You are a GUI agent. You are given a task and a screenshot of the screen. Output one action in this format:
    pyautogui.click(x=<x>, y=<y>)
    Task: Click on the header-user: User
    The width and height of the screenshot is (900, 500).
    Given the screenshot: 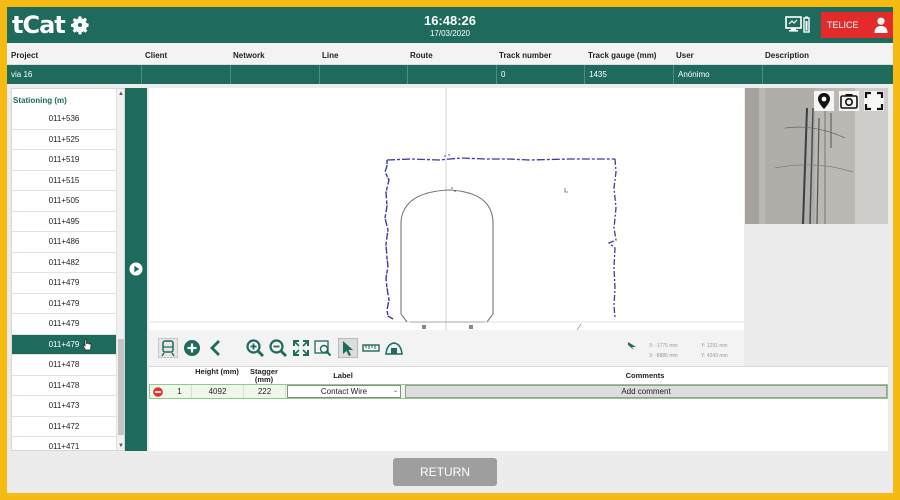 What is the action you would take?
    pyautogui.click(x=685, y=55)
    